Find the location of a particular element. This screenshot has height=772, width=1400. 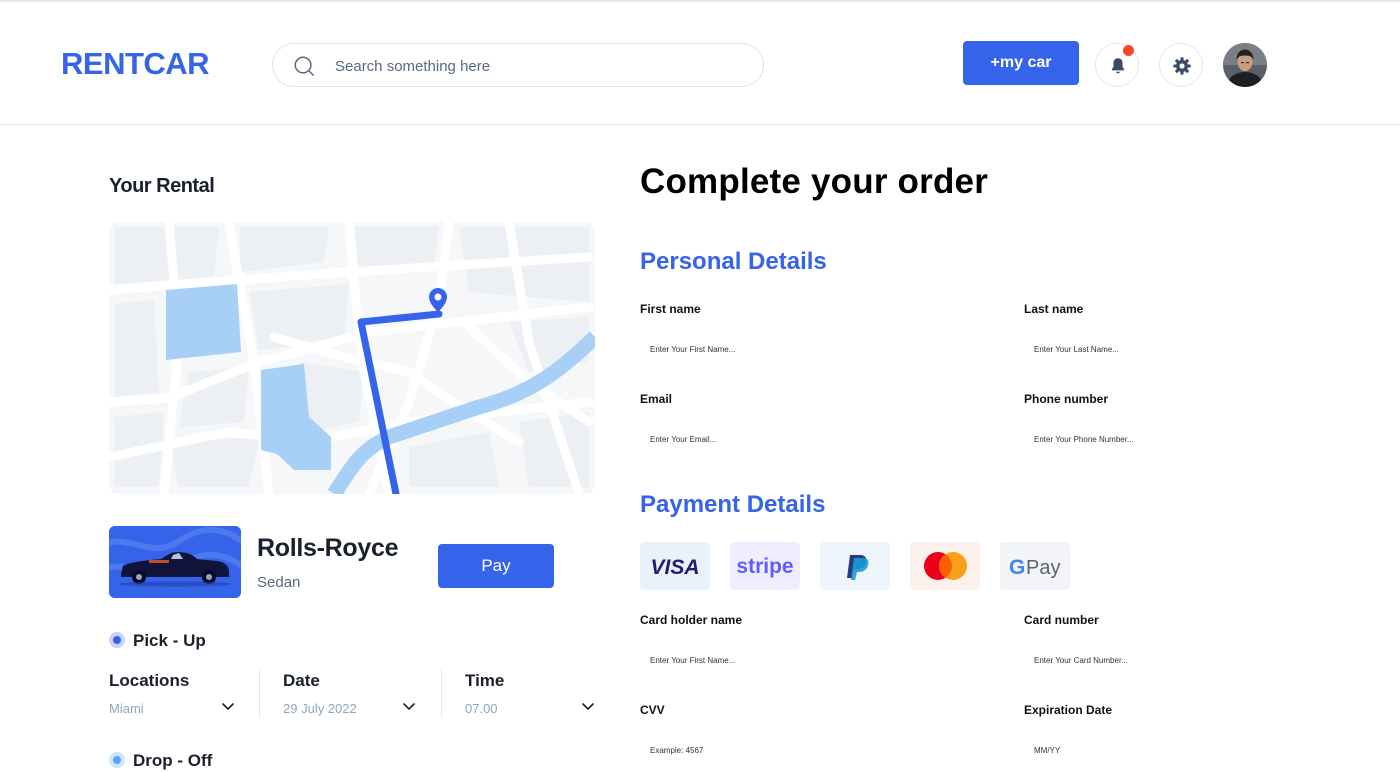

date-label: Date is located at coordinates (301, 680).